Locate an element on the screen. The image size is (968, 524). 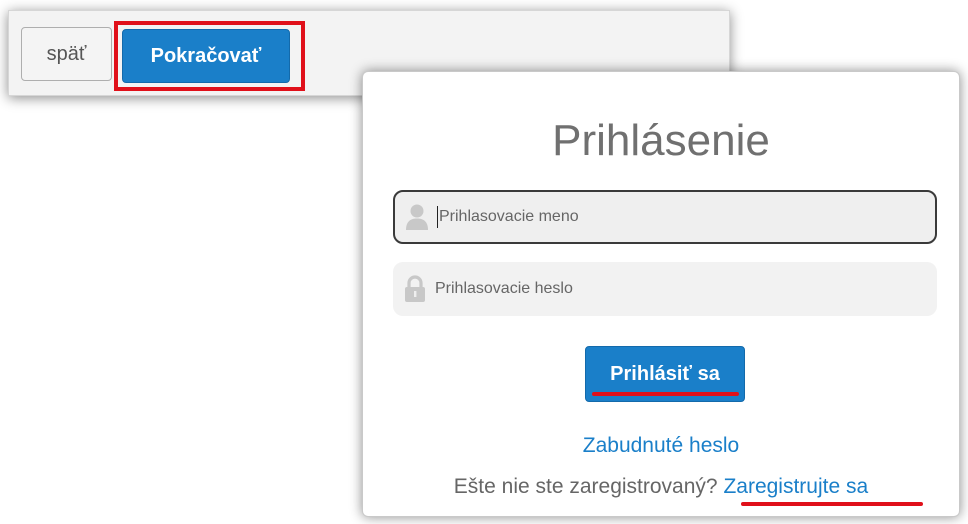
username-field is located at coordinates (665, 217).